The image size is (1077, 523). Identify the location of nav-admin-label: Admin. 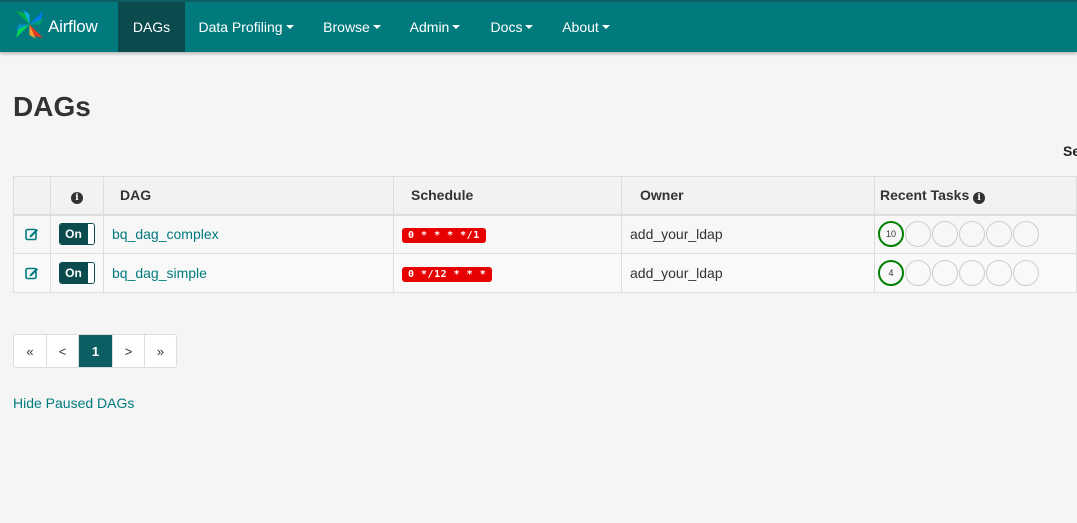
(429, 27).